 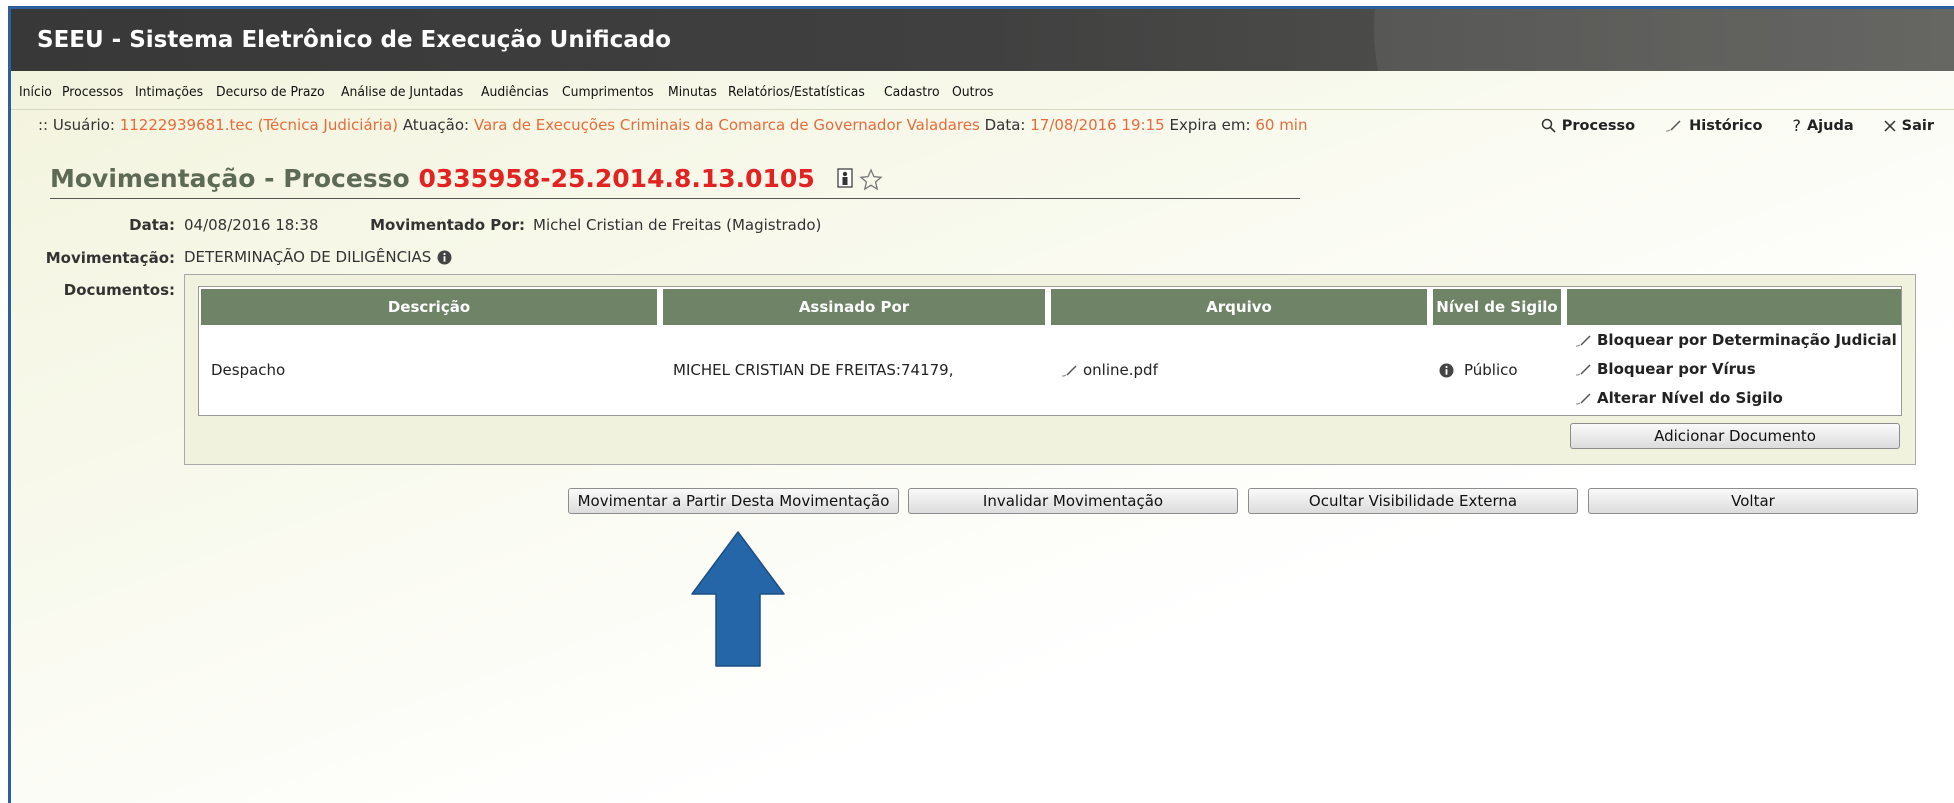 What do you see at coordinates (854, 307) in the screenshot?
I see `col-header-assinado-por: Assinado Por` at bounding box center [854, 307].